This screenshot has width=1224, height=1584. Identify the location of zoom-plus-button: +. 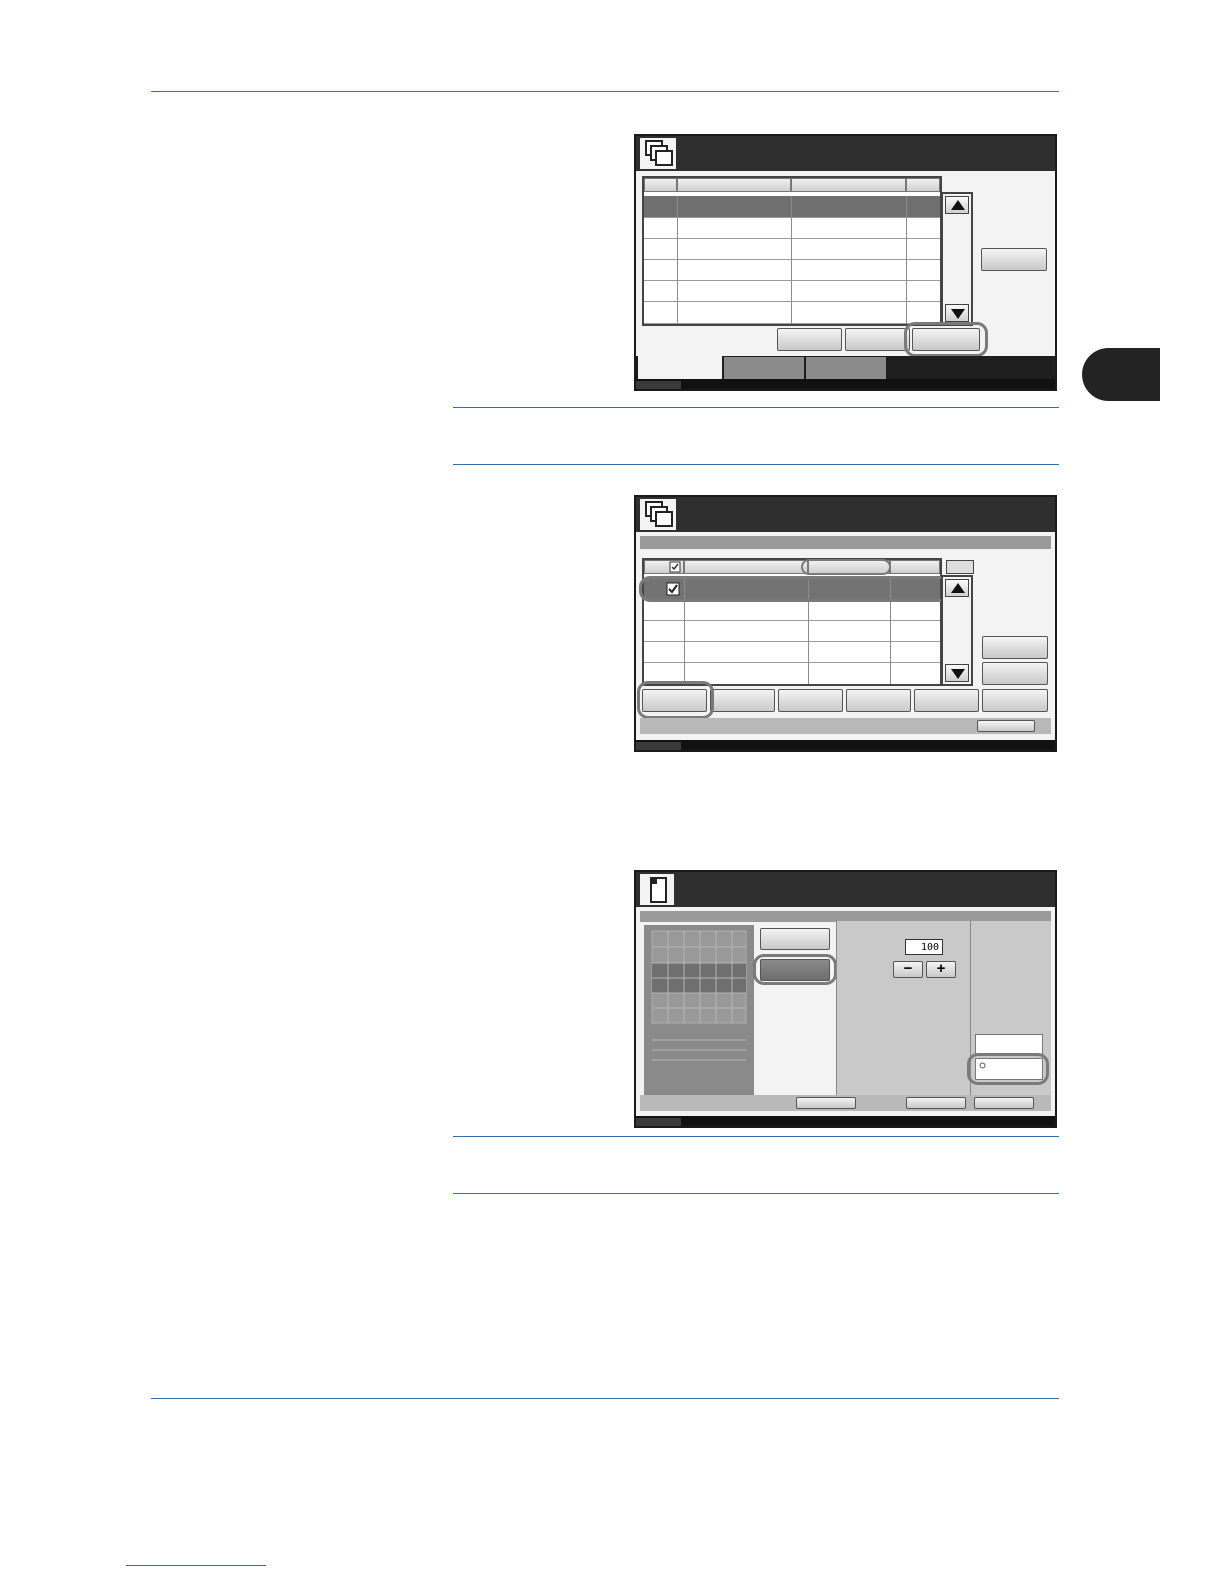
(941, 969).